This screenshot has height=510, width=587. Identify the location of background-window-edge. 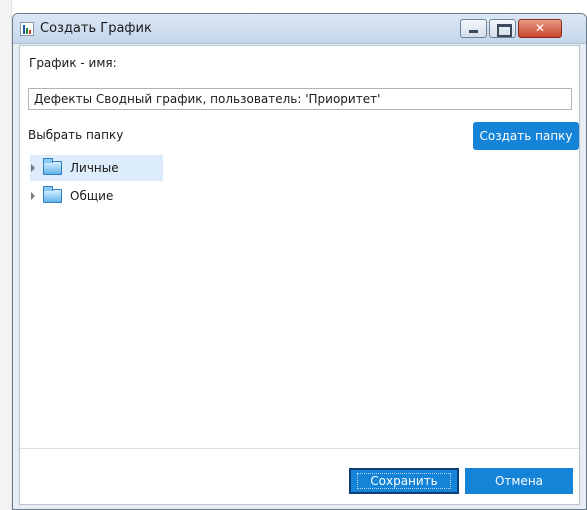
(6, 255).